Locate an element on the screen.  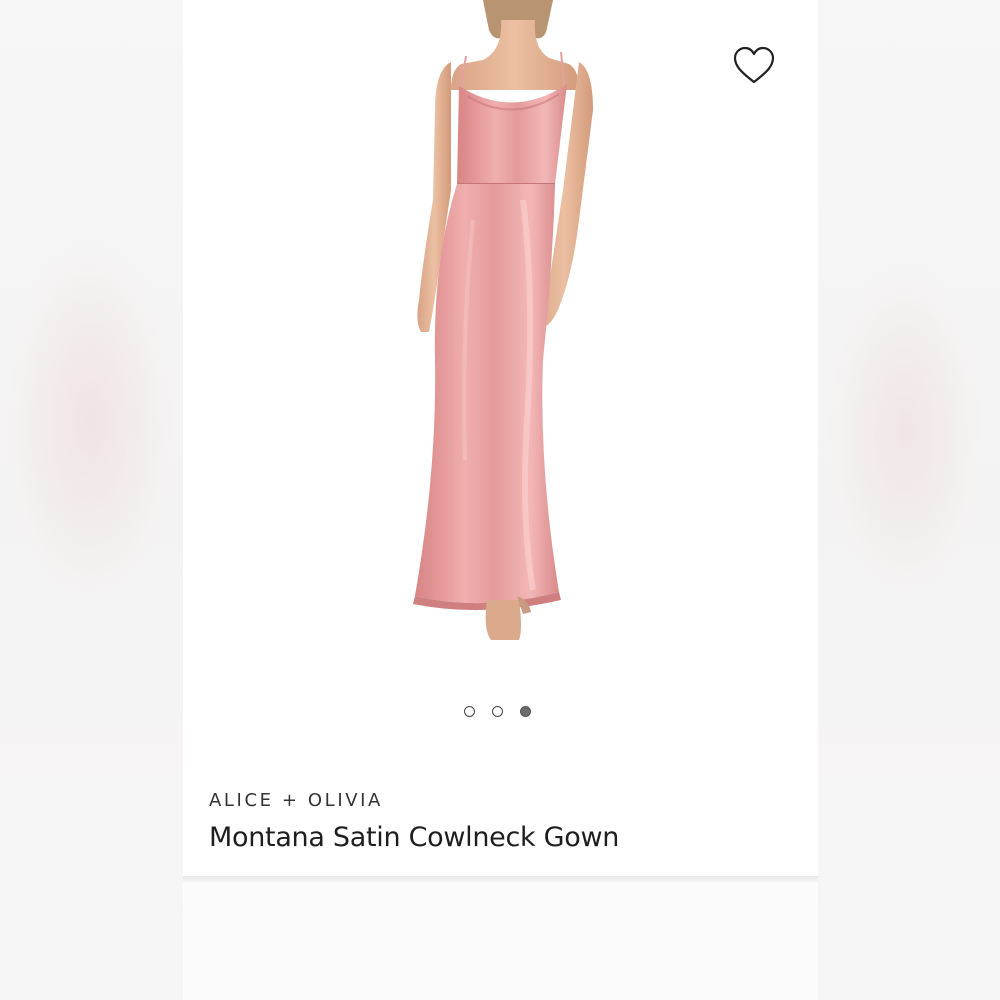
favorite-button is located at coordinates (754, 66).